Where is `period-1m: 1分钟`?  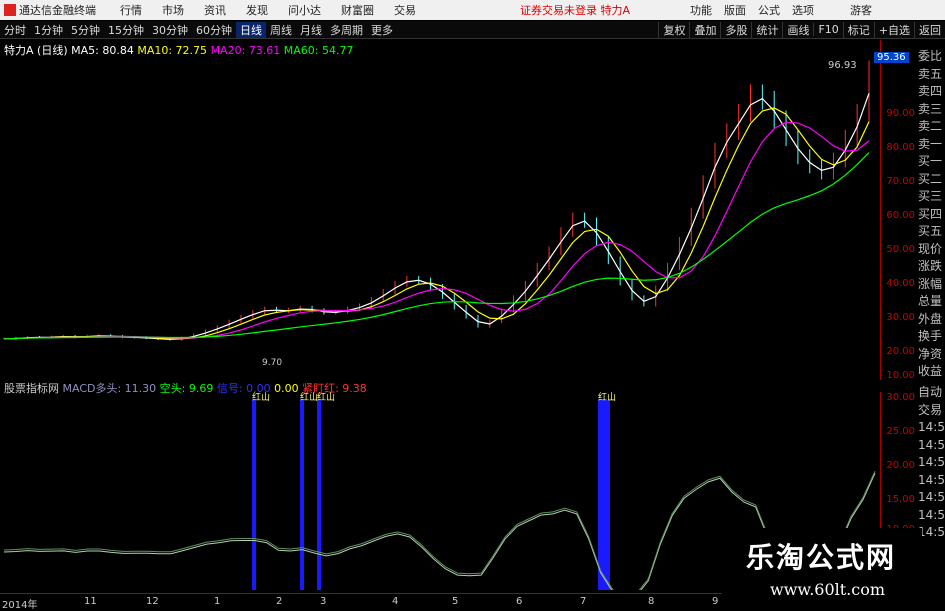 period-1m: 1分钟 is located at coordinates (48, 30).